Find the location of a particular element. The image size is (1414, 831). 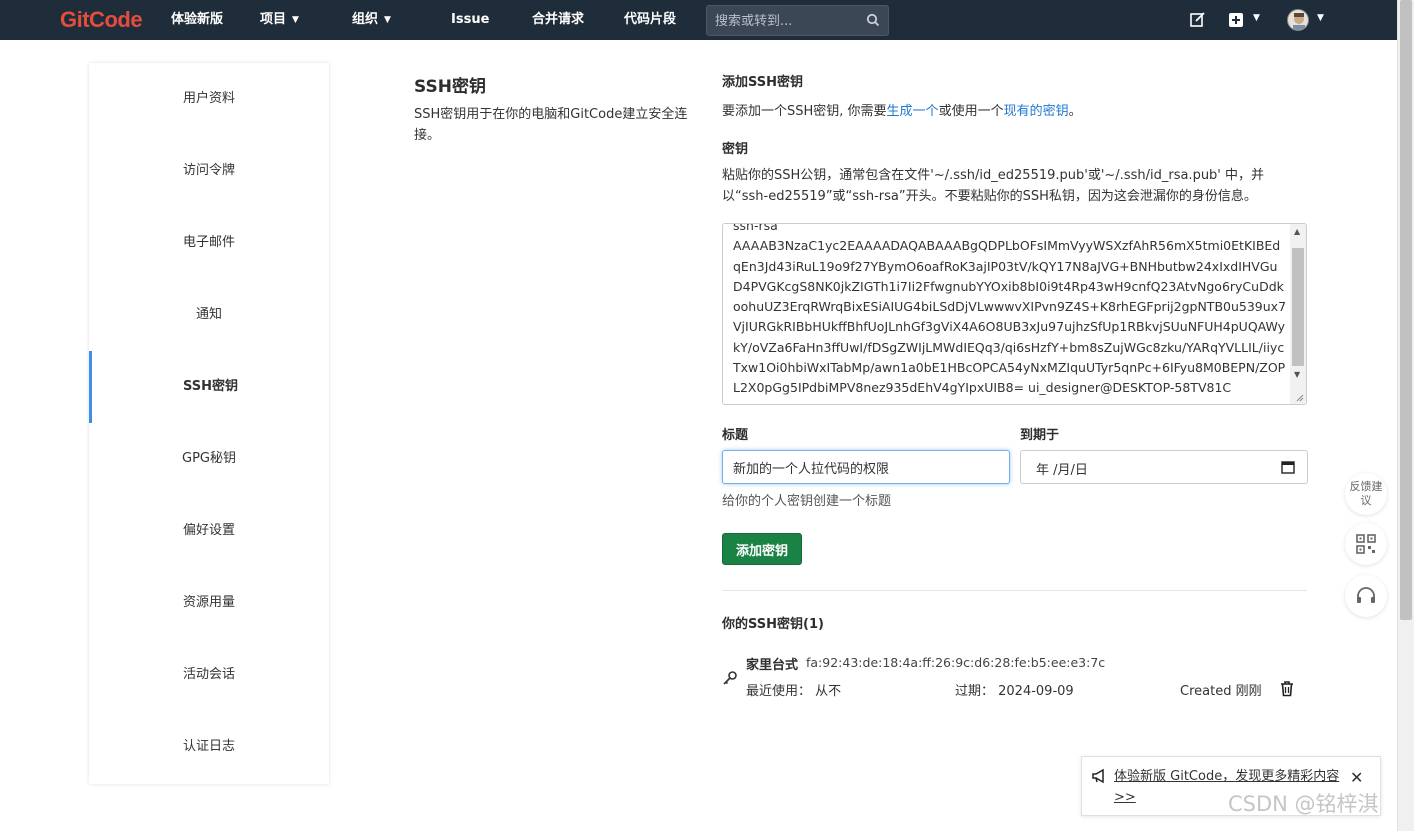

sidebar-item-ssh-keys: SSH密钥 is located at coordinates (209, 387).